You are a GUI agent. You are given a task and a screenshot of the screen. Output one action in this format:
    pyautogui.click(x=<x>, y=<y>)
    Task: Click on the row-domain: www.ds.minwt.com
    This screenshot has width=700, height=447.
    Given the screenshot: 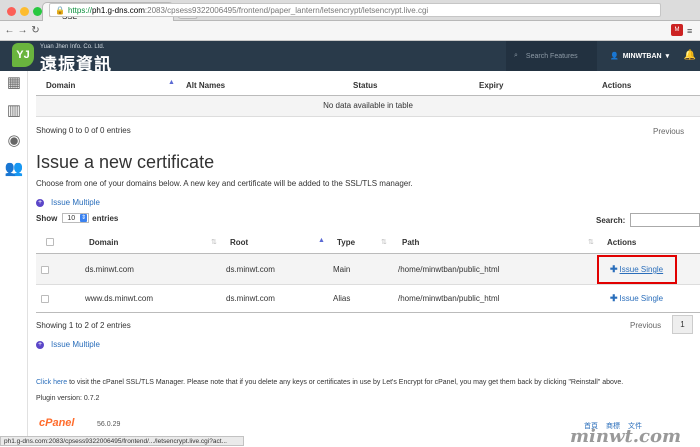 What is the action you would take?
    pyautogui.click(x=119, y=298)
    